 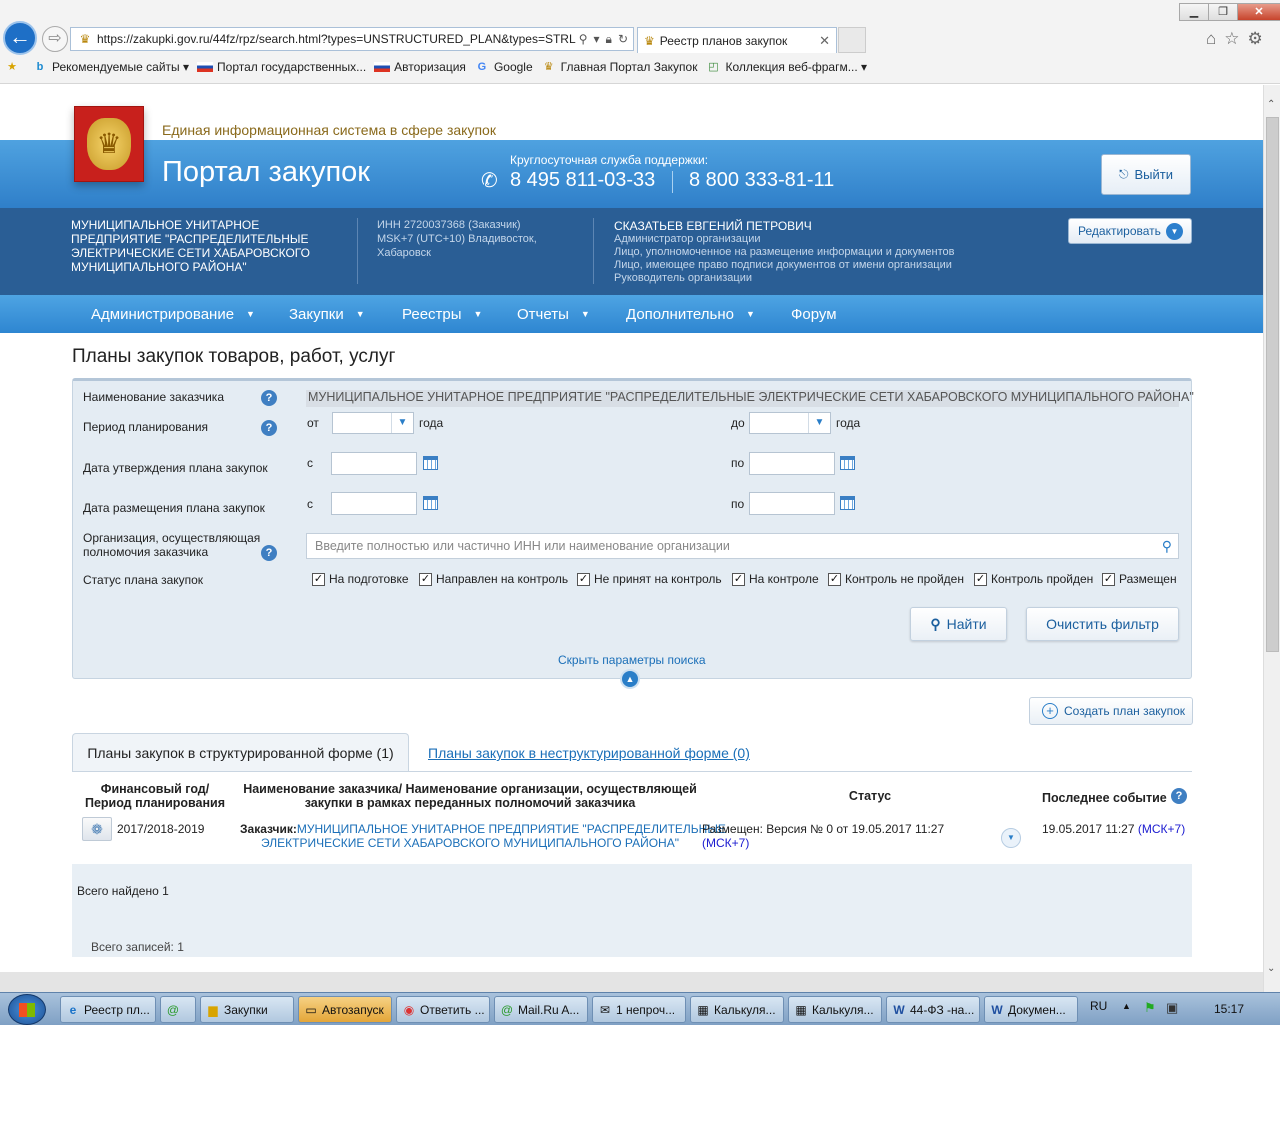 What do you see at coordinates (266, 172) in the screenshot?
I see `portal-title: Портал закупок` at bounding box center [266, 172].